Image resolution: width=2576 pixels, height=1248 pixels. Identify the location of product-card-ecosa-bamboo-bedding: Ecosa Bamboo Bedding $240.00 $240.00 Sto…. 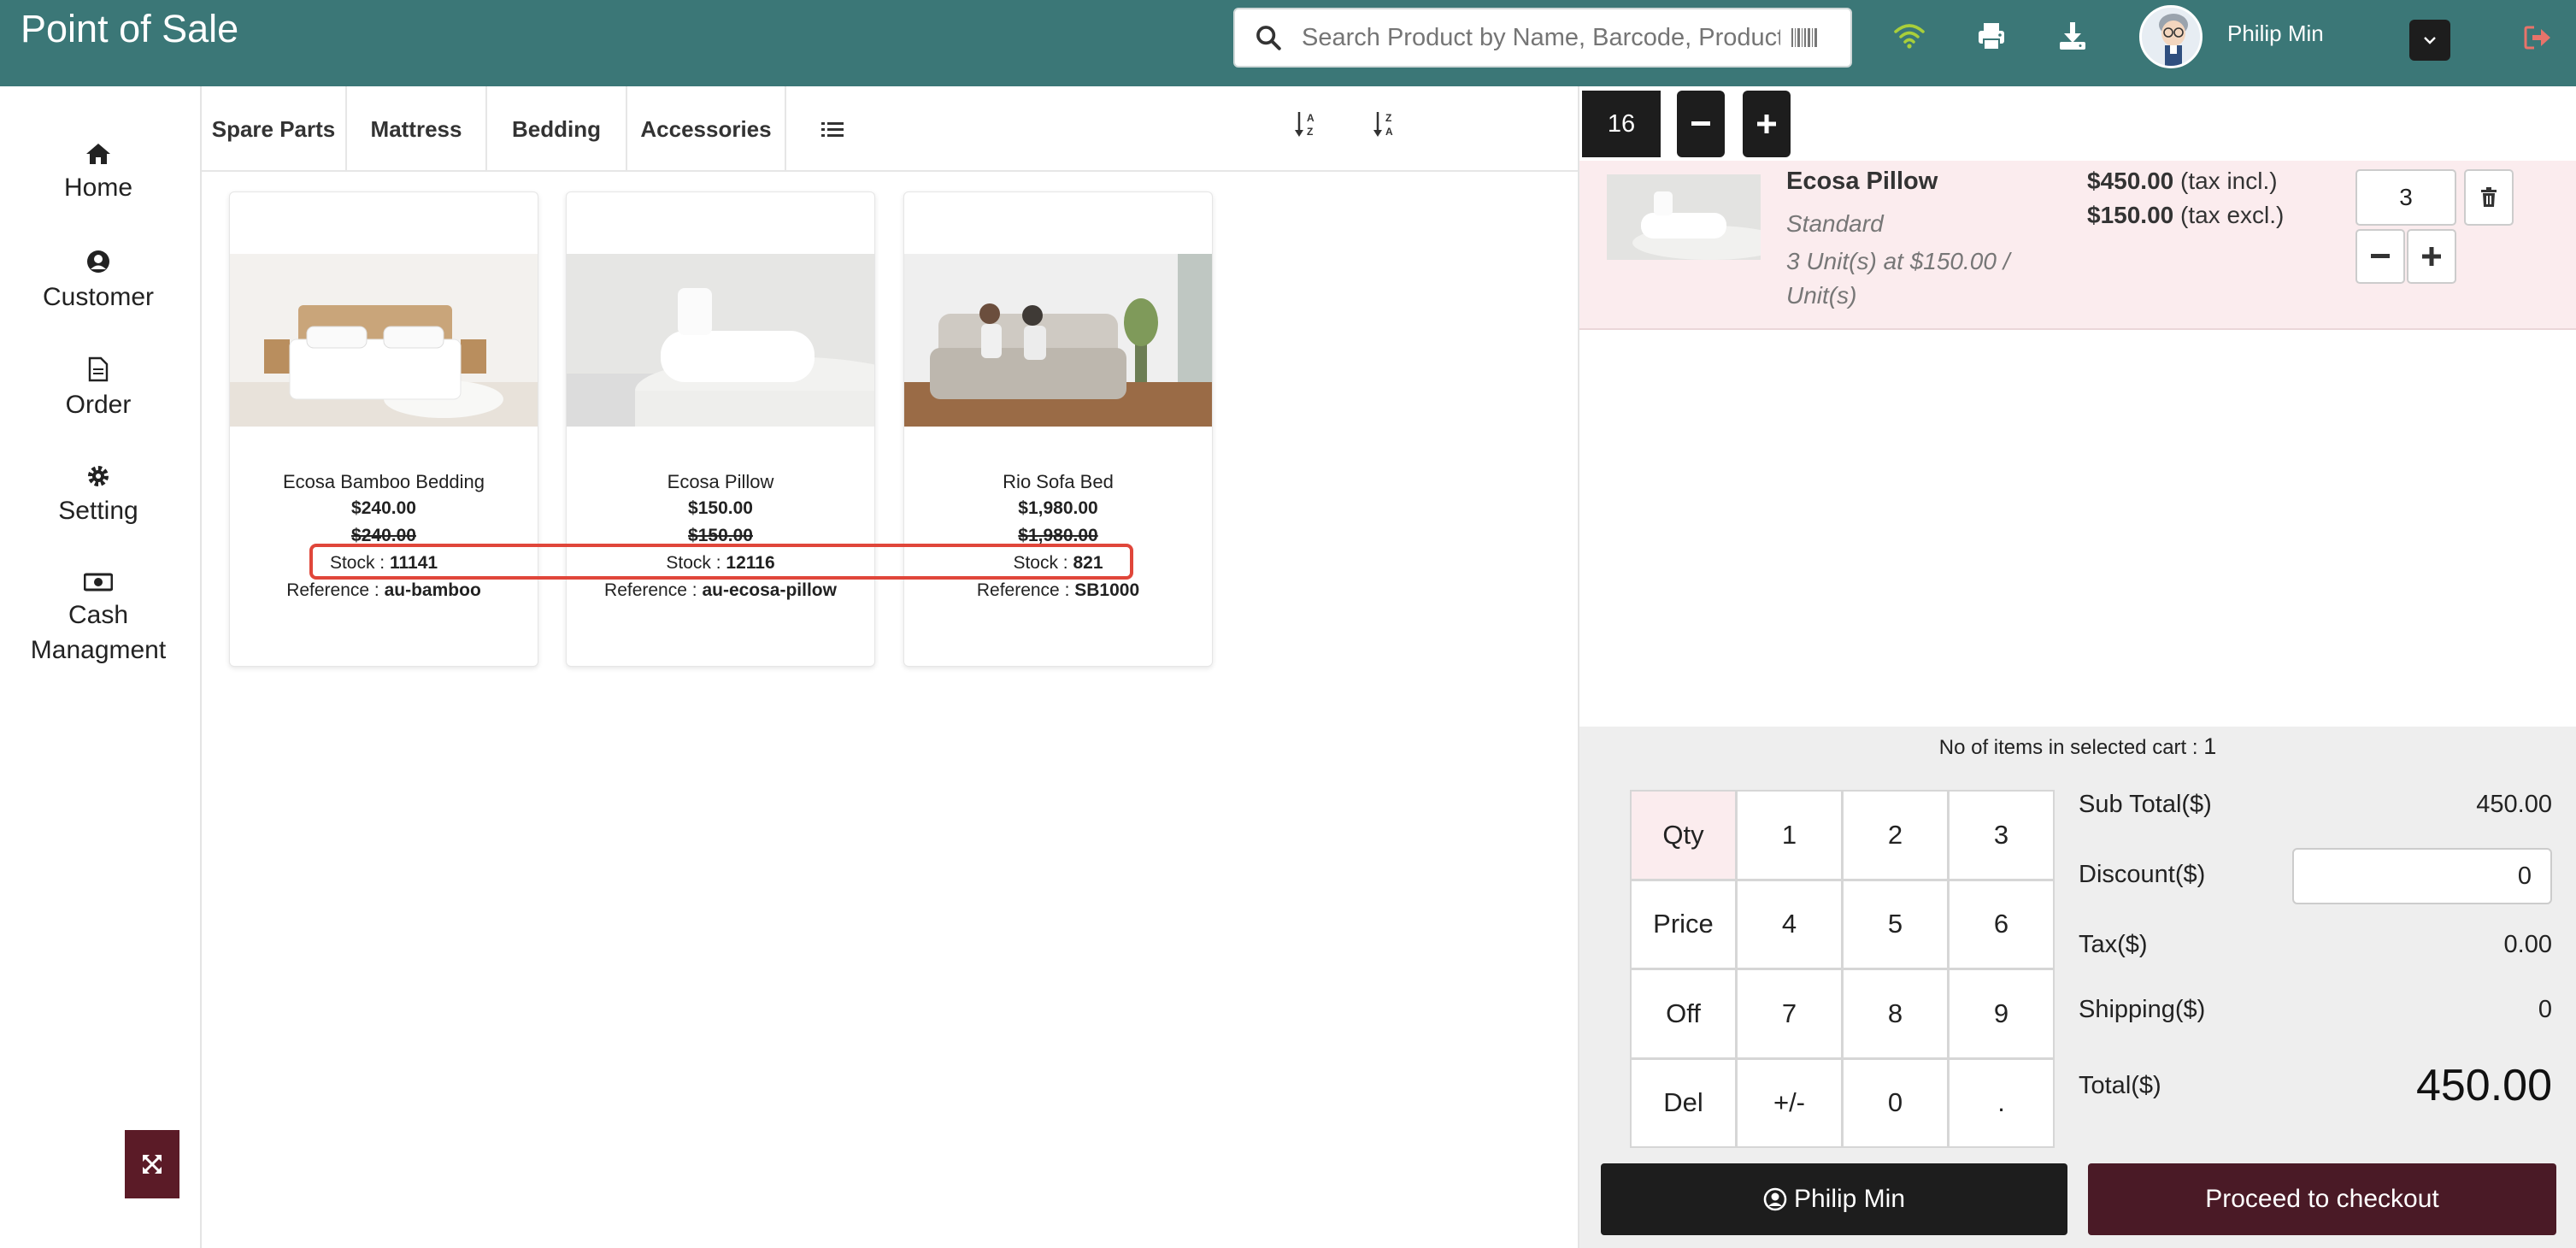
(383, 429).